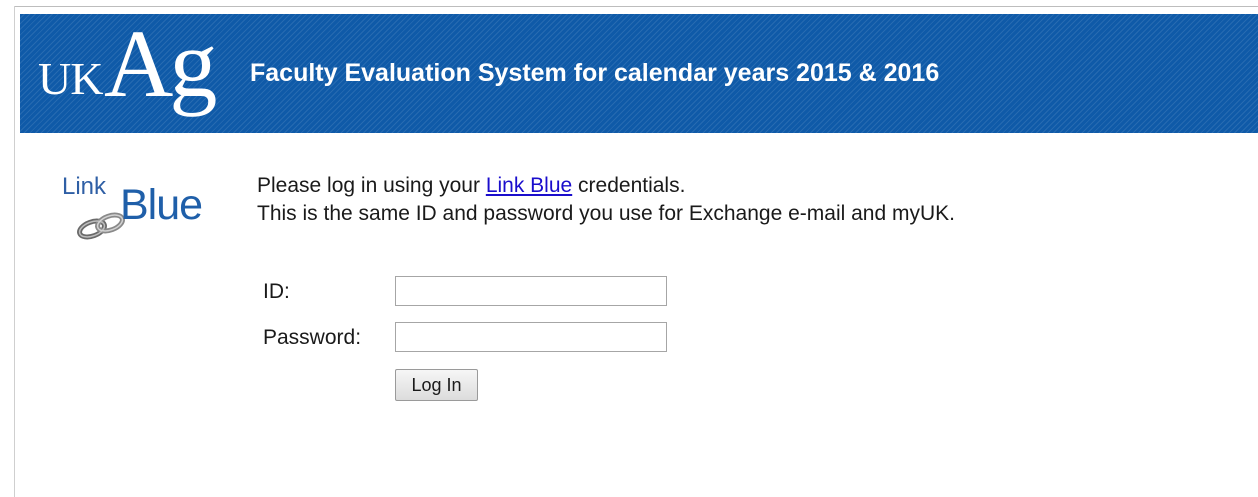 The height and width of the screenshot is (497, 1258). I want to click on logo-ag-text: Ag, so click(160, 63).